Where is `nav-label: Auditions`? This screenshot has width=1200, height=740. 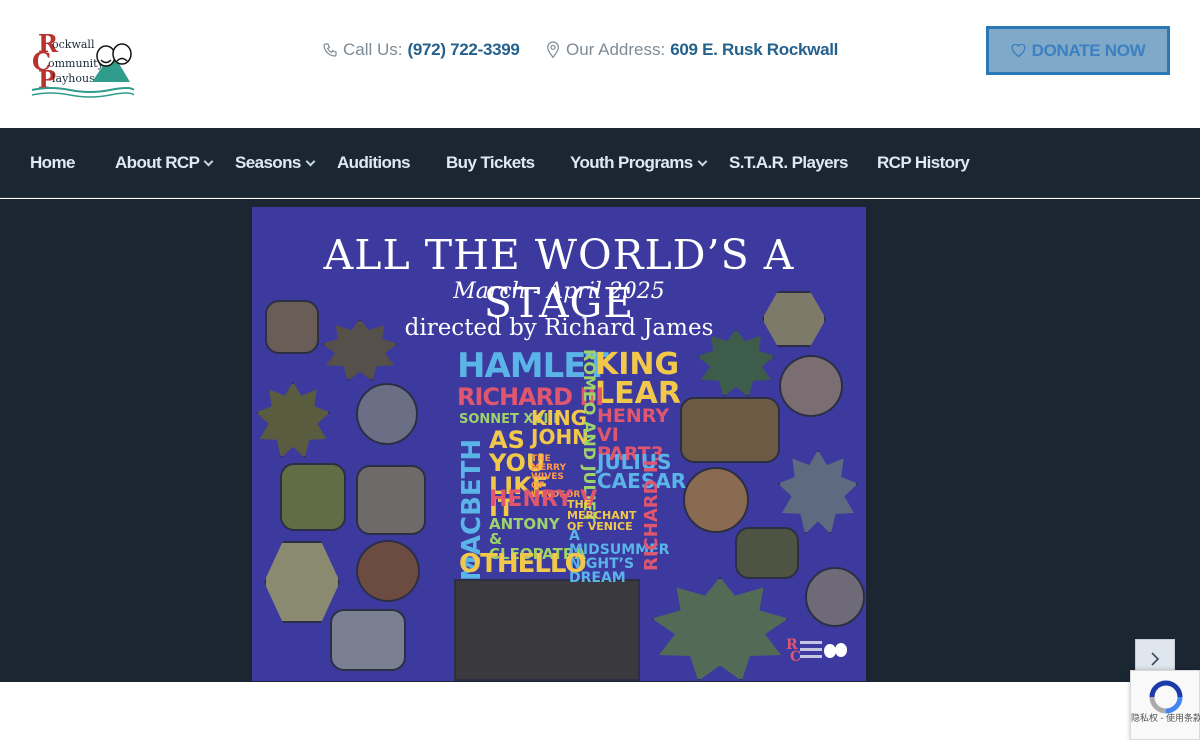 nav-label: Auditions is located at coordinates (374, 162).